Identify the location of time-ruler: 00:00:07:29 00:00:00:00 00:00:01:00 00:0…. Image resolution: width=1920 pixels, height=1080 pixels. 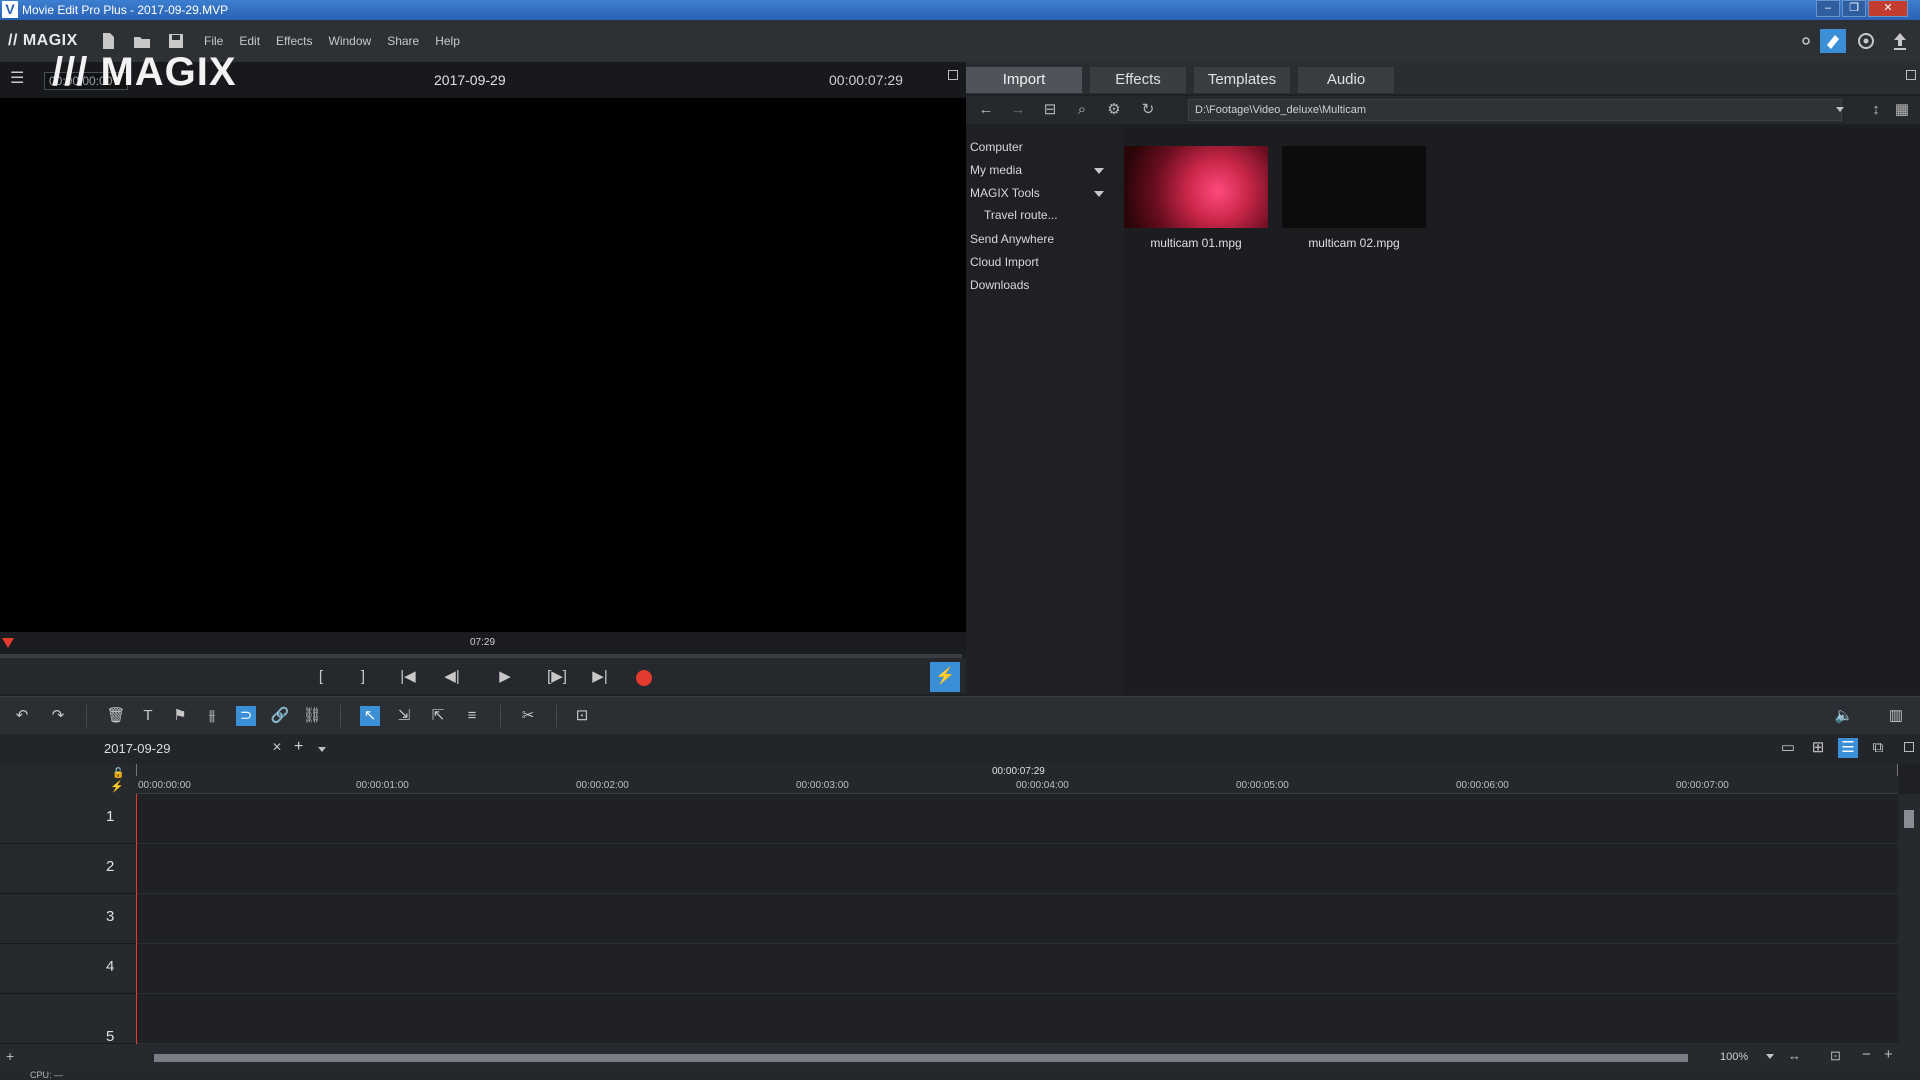
(1017, 779).